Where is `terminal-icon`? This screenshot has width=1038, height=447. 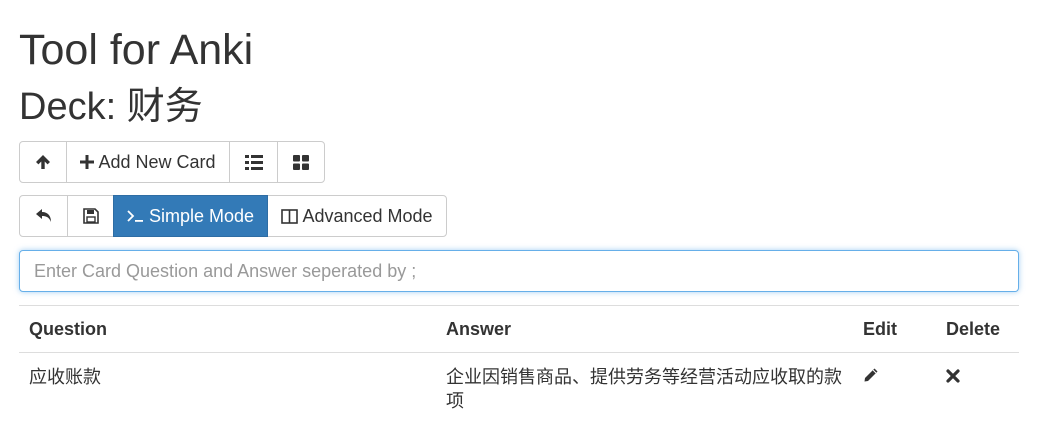
terminal-icon is located at coordinates (136, 216).